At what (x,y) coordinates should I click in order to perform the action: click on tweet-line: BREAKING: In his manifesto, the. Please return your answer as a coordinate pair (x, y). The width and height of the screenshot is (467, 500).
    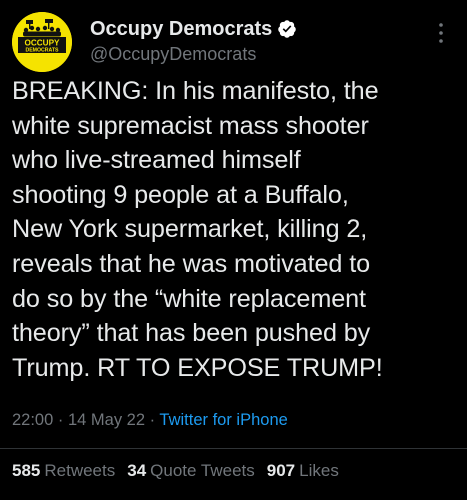
    Looking at the image, I should click on (195, 91).